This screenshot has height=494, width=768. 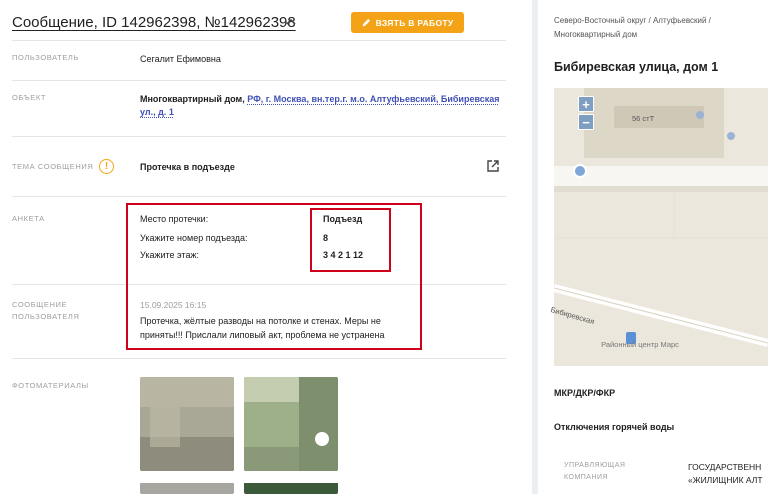 I want to click on zoom-out-button: −, so click(x=586, y=122).